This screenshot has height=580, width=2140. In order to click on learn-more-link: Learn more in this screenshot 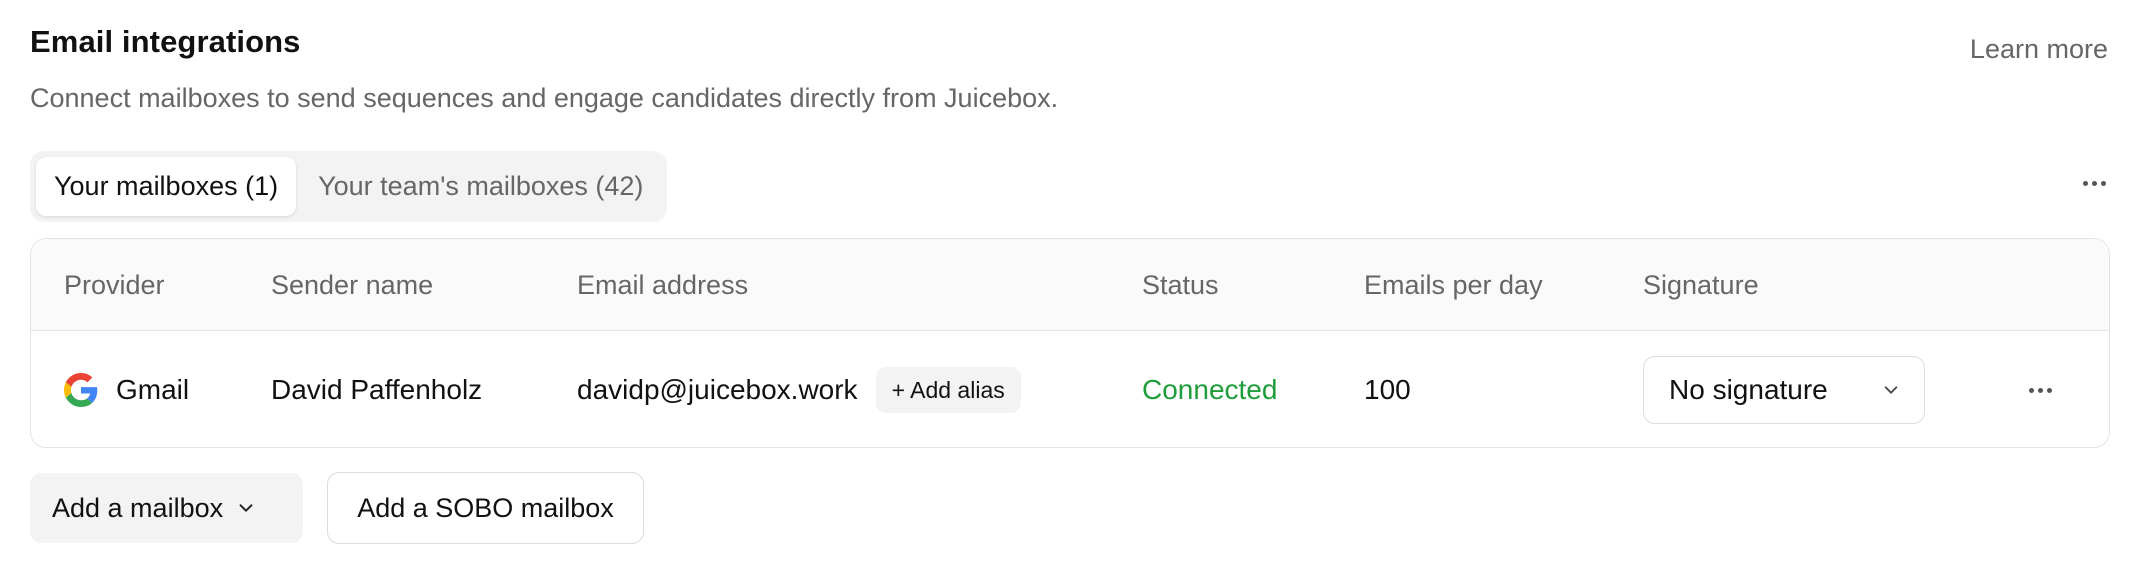, I will do `click(2039, 49)`.